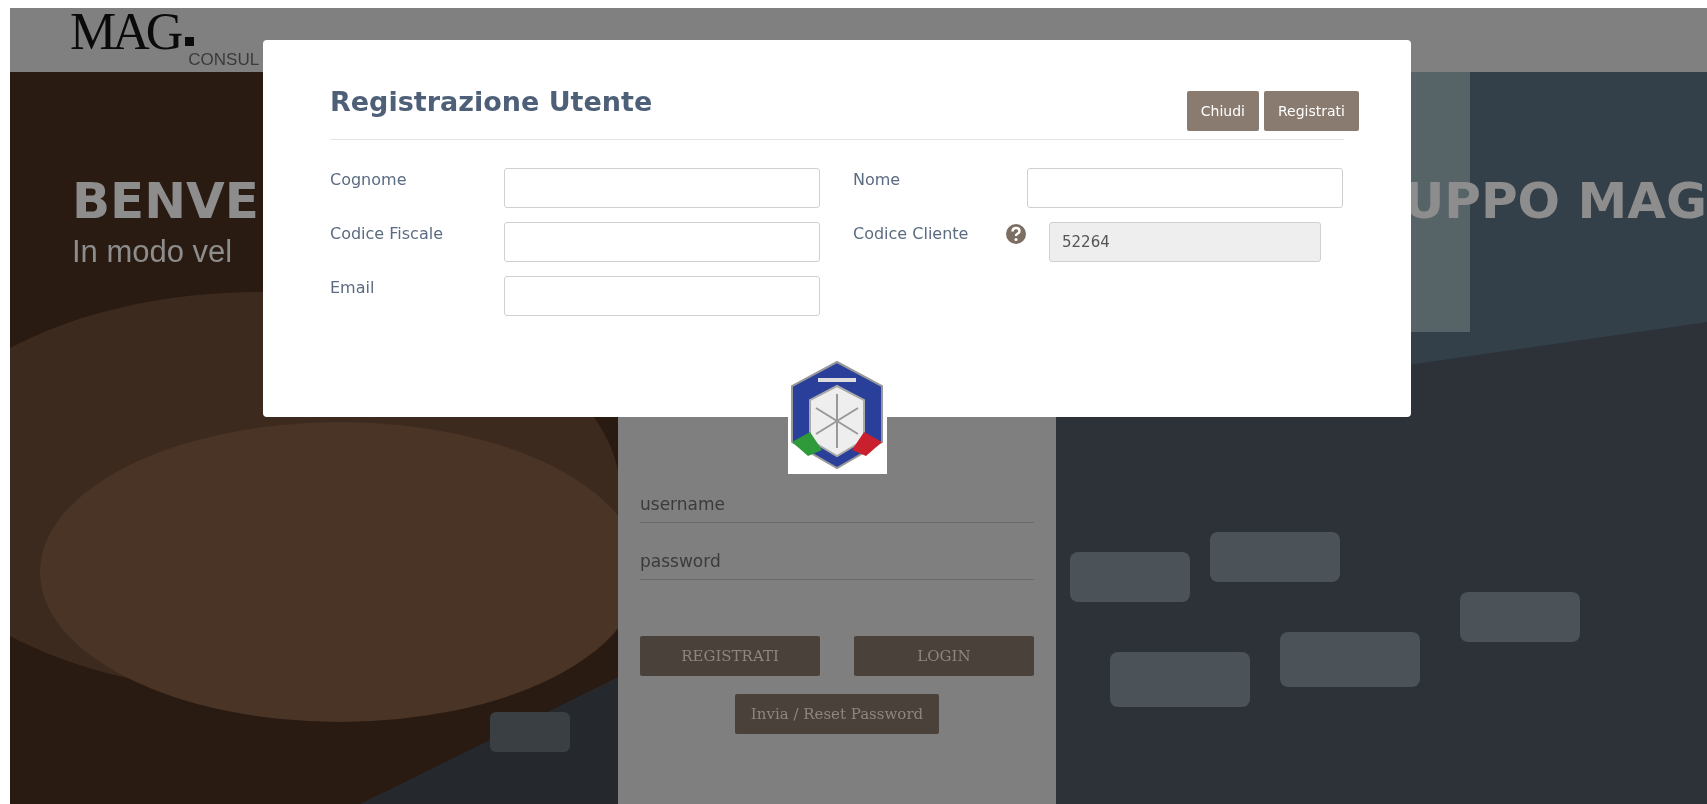  What do you see at coordinates (837, 504) in the screenshot?
I see `username-field: username` at bounding box center [837, 504].